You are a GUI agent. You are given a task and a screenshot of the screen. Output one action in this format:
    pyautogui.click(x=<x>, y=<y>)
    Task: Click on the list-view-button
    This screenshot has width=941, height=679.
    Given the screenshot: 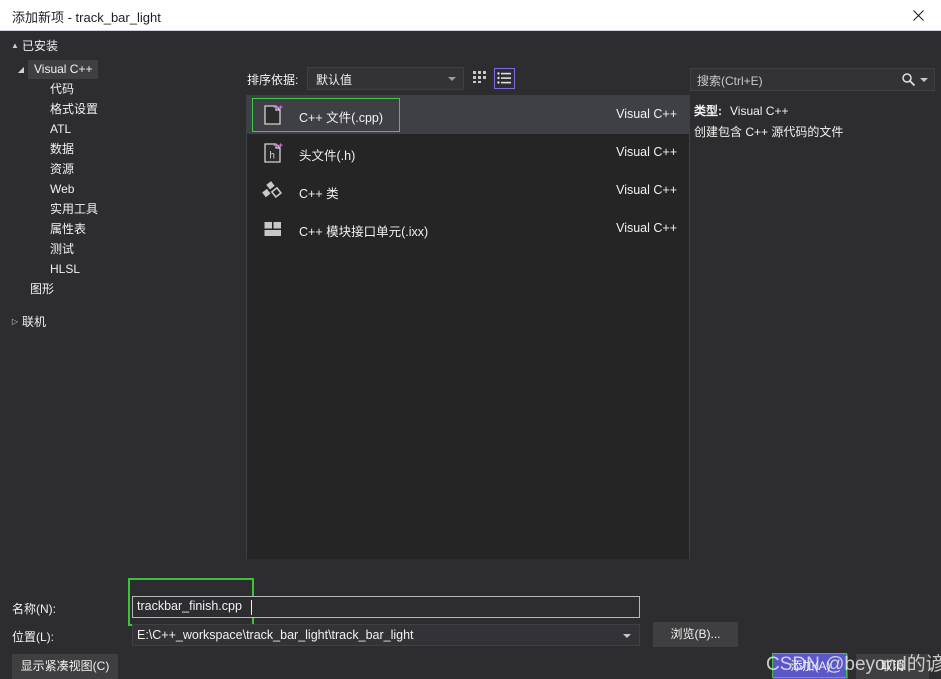 What is the action you would take?
    pyautogui.click(x=504, y=78)
    